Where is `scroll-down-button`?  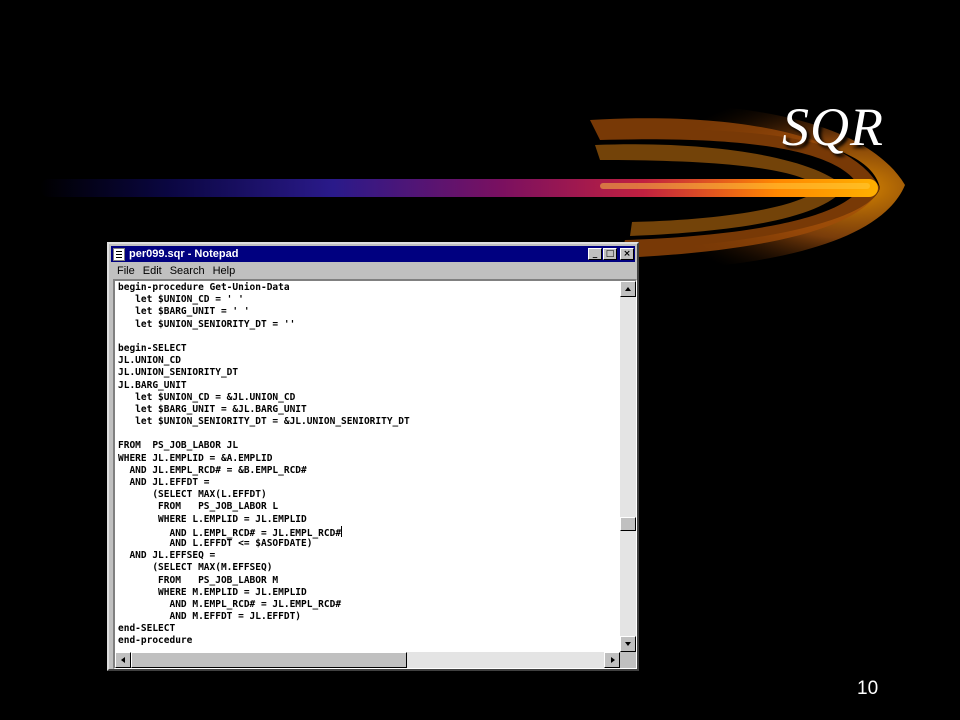 scroll-down-button is located at coordinates (628, 644).